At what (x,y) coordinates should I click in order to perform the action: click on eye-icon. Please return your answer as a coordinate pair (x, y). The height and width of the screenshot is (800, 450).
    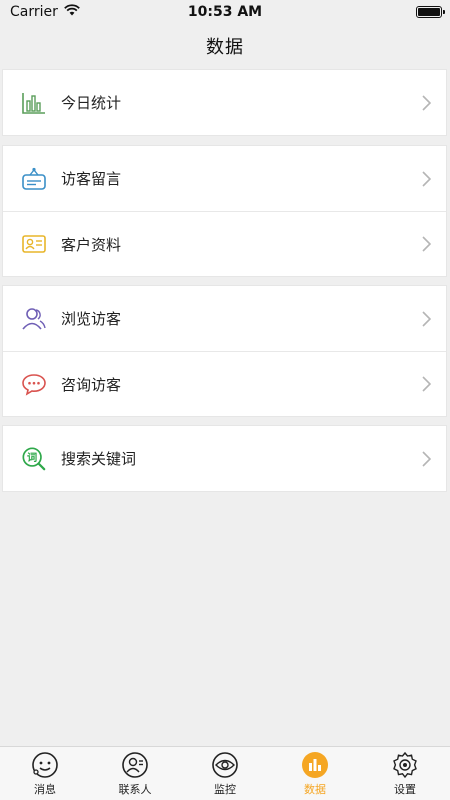
    Looking at the image, I should click on (225, 765).